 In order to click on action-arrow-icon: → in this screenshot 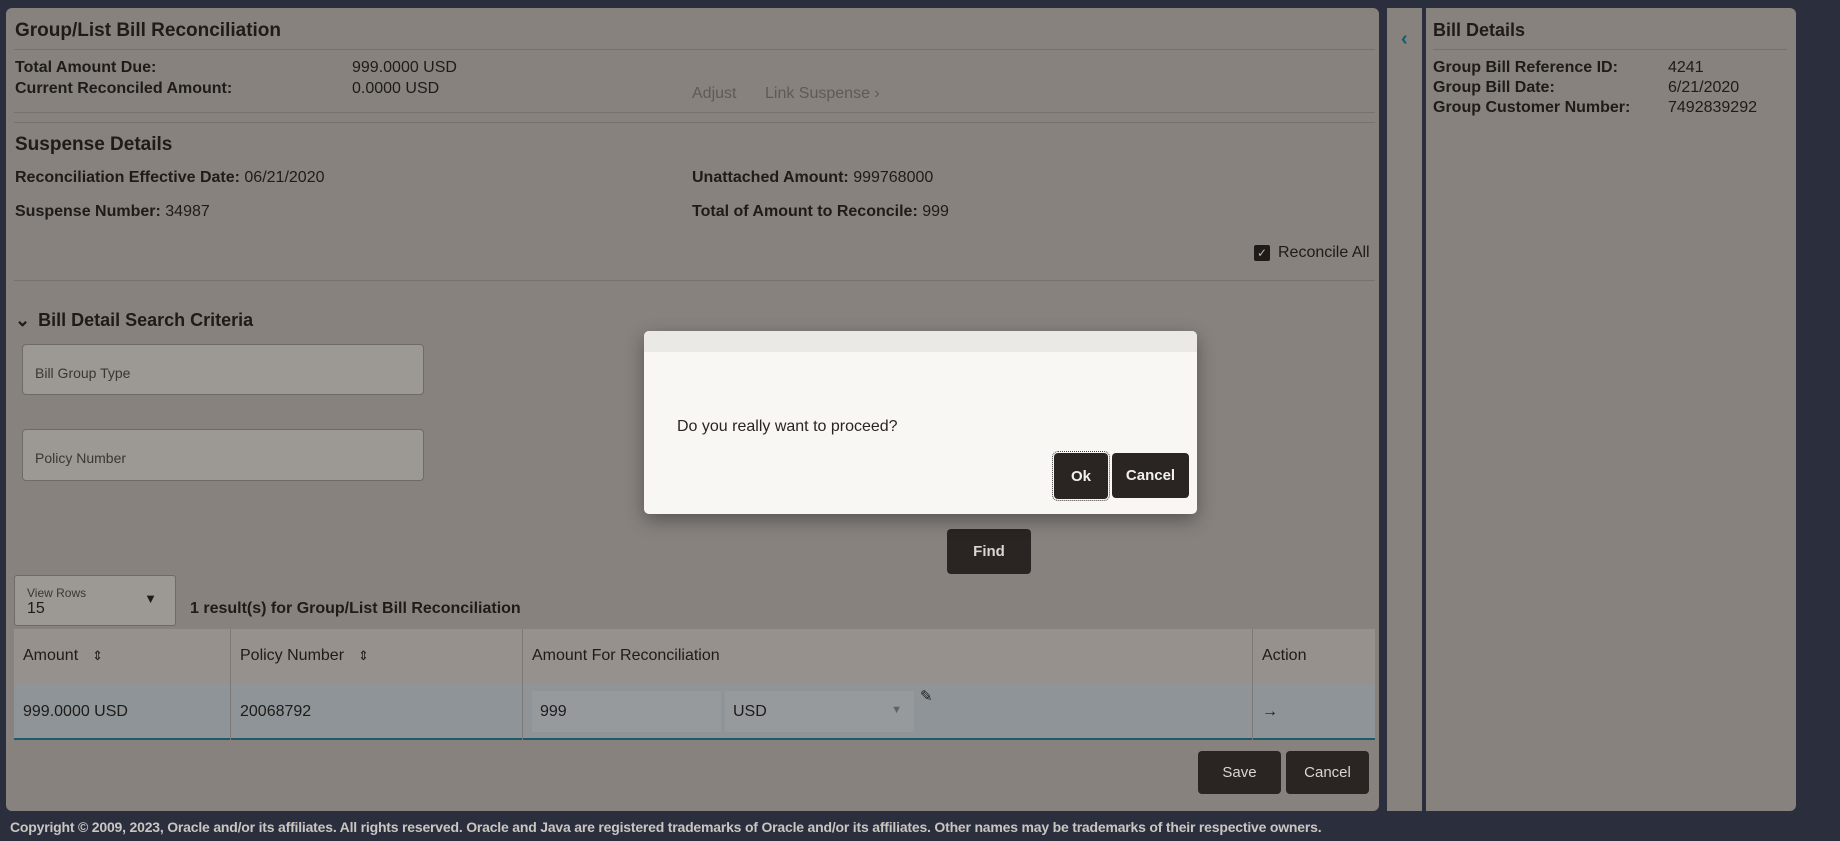, I will do `click(1314, 711)`.